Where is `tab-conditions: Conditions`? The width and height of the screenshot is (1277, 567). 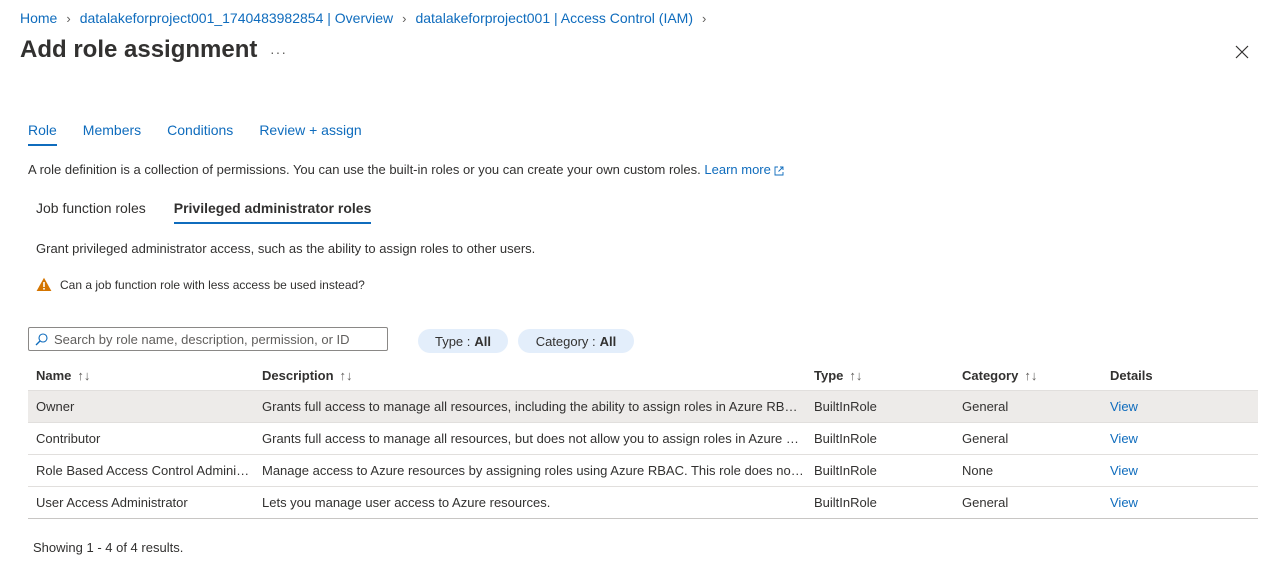
tab-conditions: Conditions is located at coordinates (200, 134).